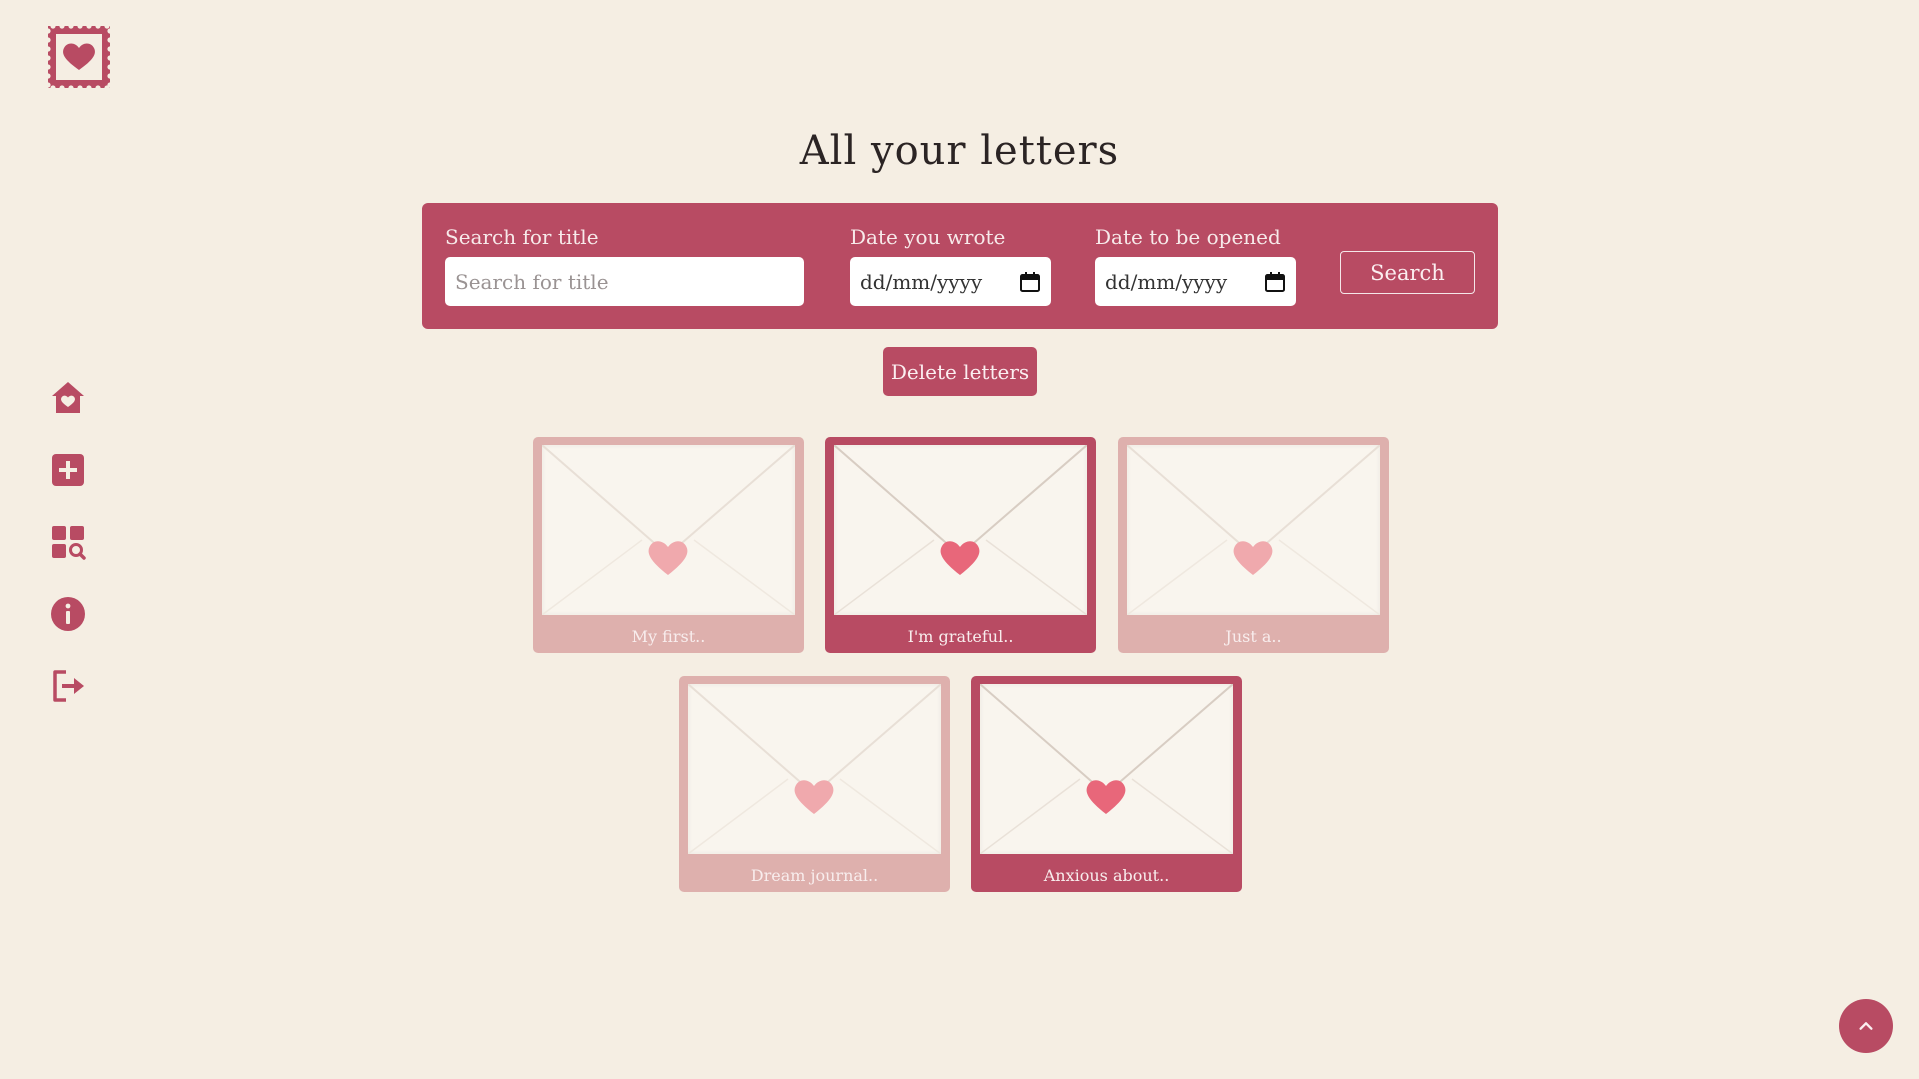  I want to click on letter-card: I'm grateful.., so click(960, 545).